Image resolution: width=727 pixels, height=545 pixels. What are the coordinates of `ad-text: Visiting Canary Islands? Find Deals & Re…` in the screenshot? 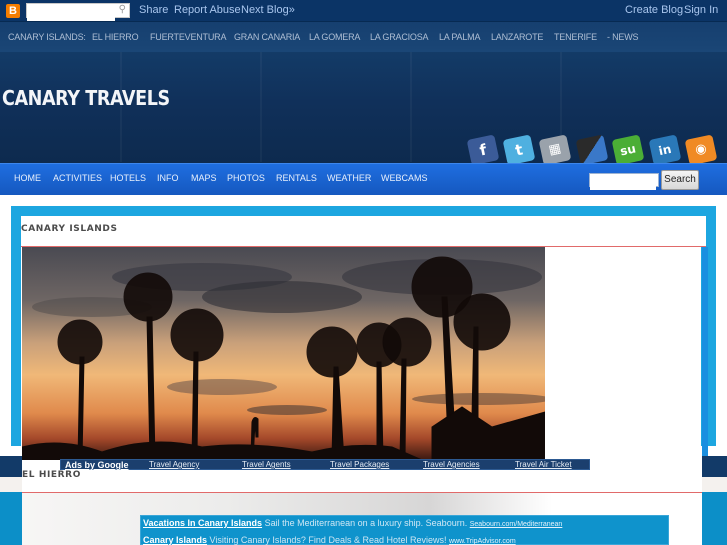 It's located at (328, 540).